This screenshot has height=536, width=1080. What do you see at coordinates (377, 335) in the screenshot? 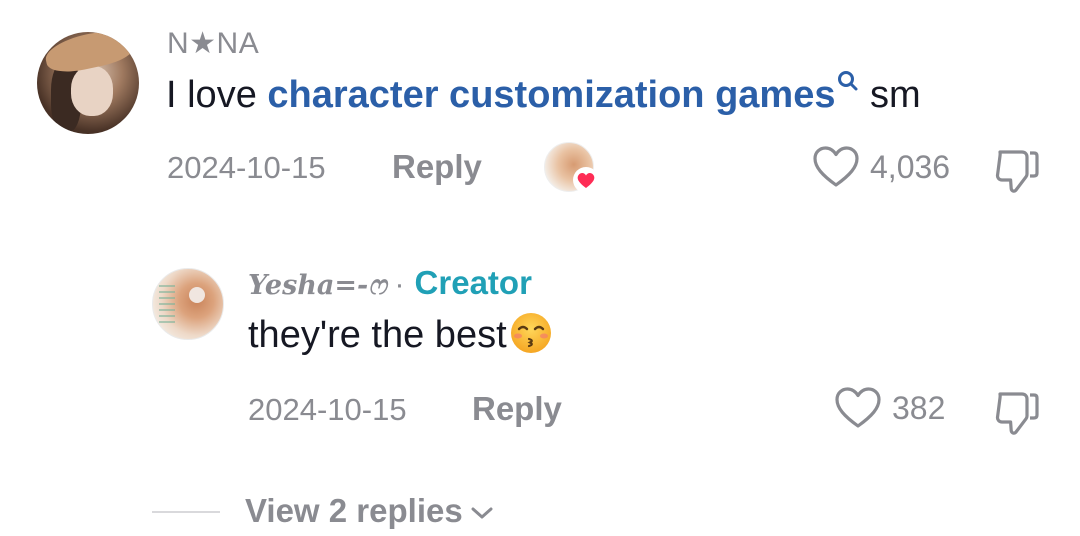
I see `reply-text-content: they're the best` at bounding box center [377, 335].